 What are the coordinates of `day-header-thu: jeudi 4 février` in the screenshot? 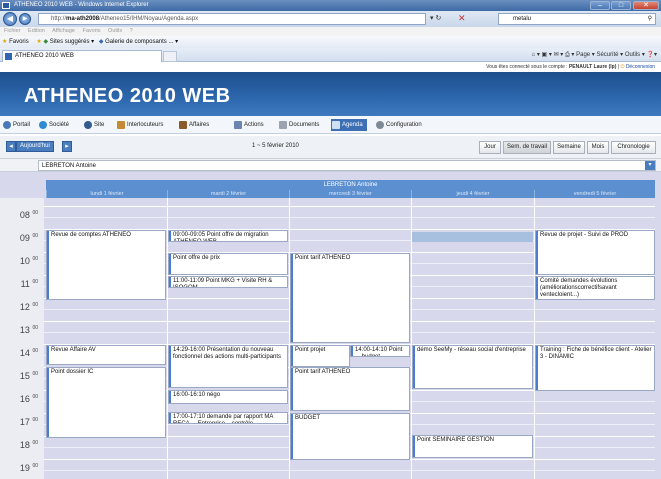 It's located at (472, 194).